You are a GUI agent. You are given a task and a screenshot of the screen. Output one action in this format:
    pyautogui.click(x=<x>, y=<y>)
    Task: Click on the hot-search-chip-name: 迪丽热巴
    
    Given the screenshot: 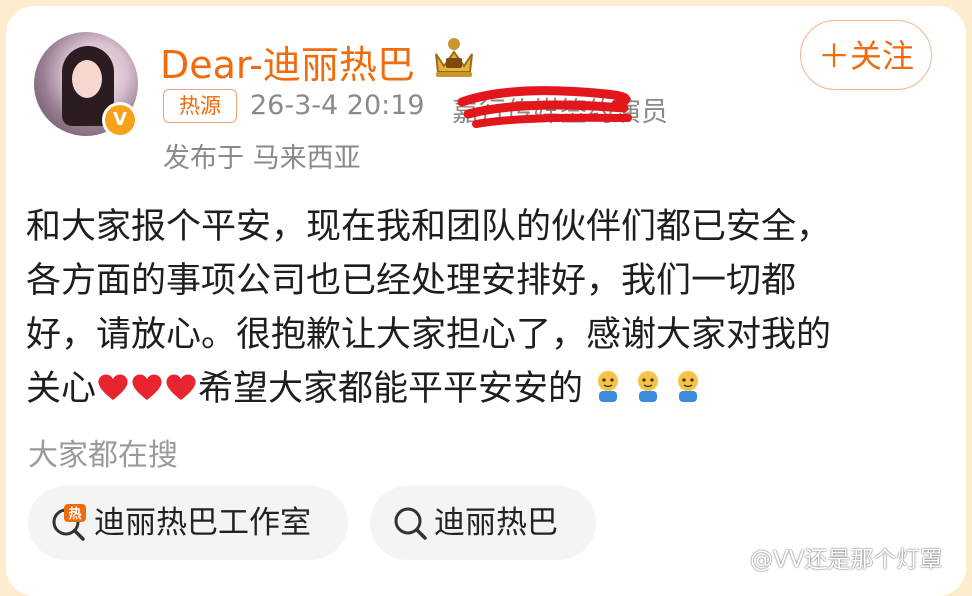 What is the action you would take?
    pyautogui.click(x=483, y=523)
    